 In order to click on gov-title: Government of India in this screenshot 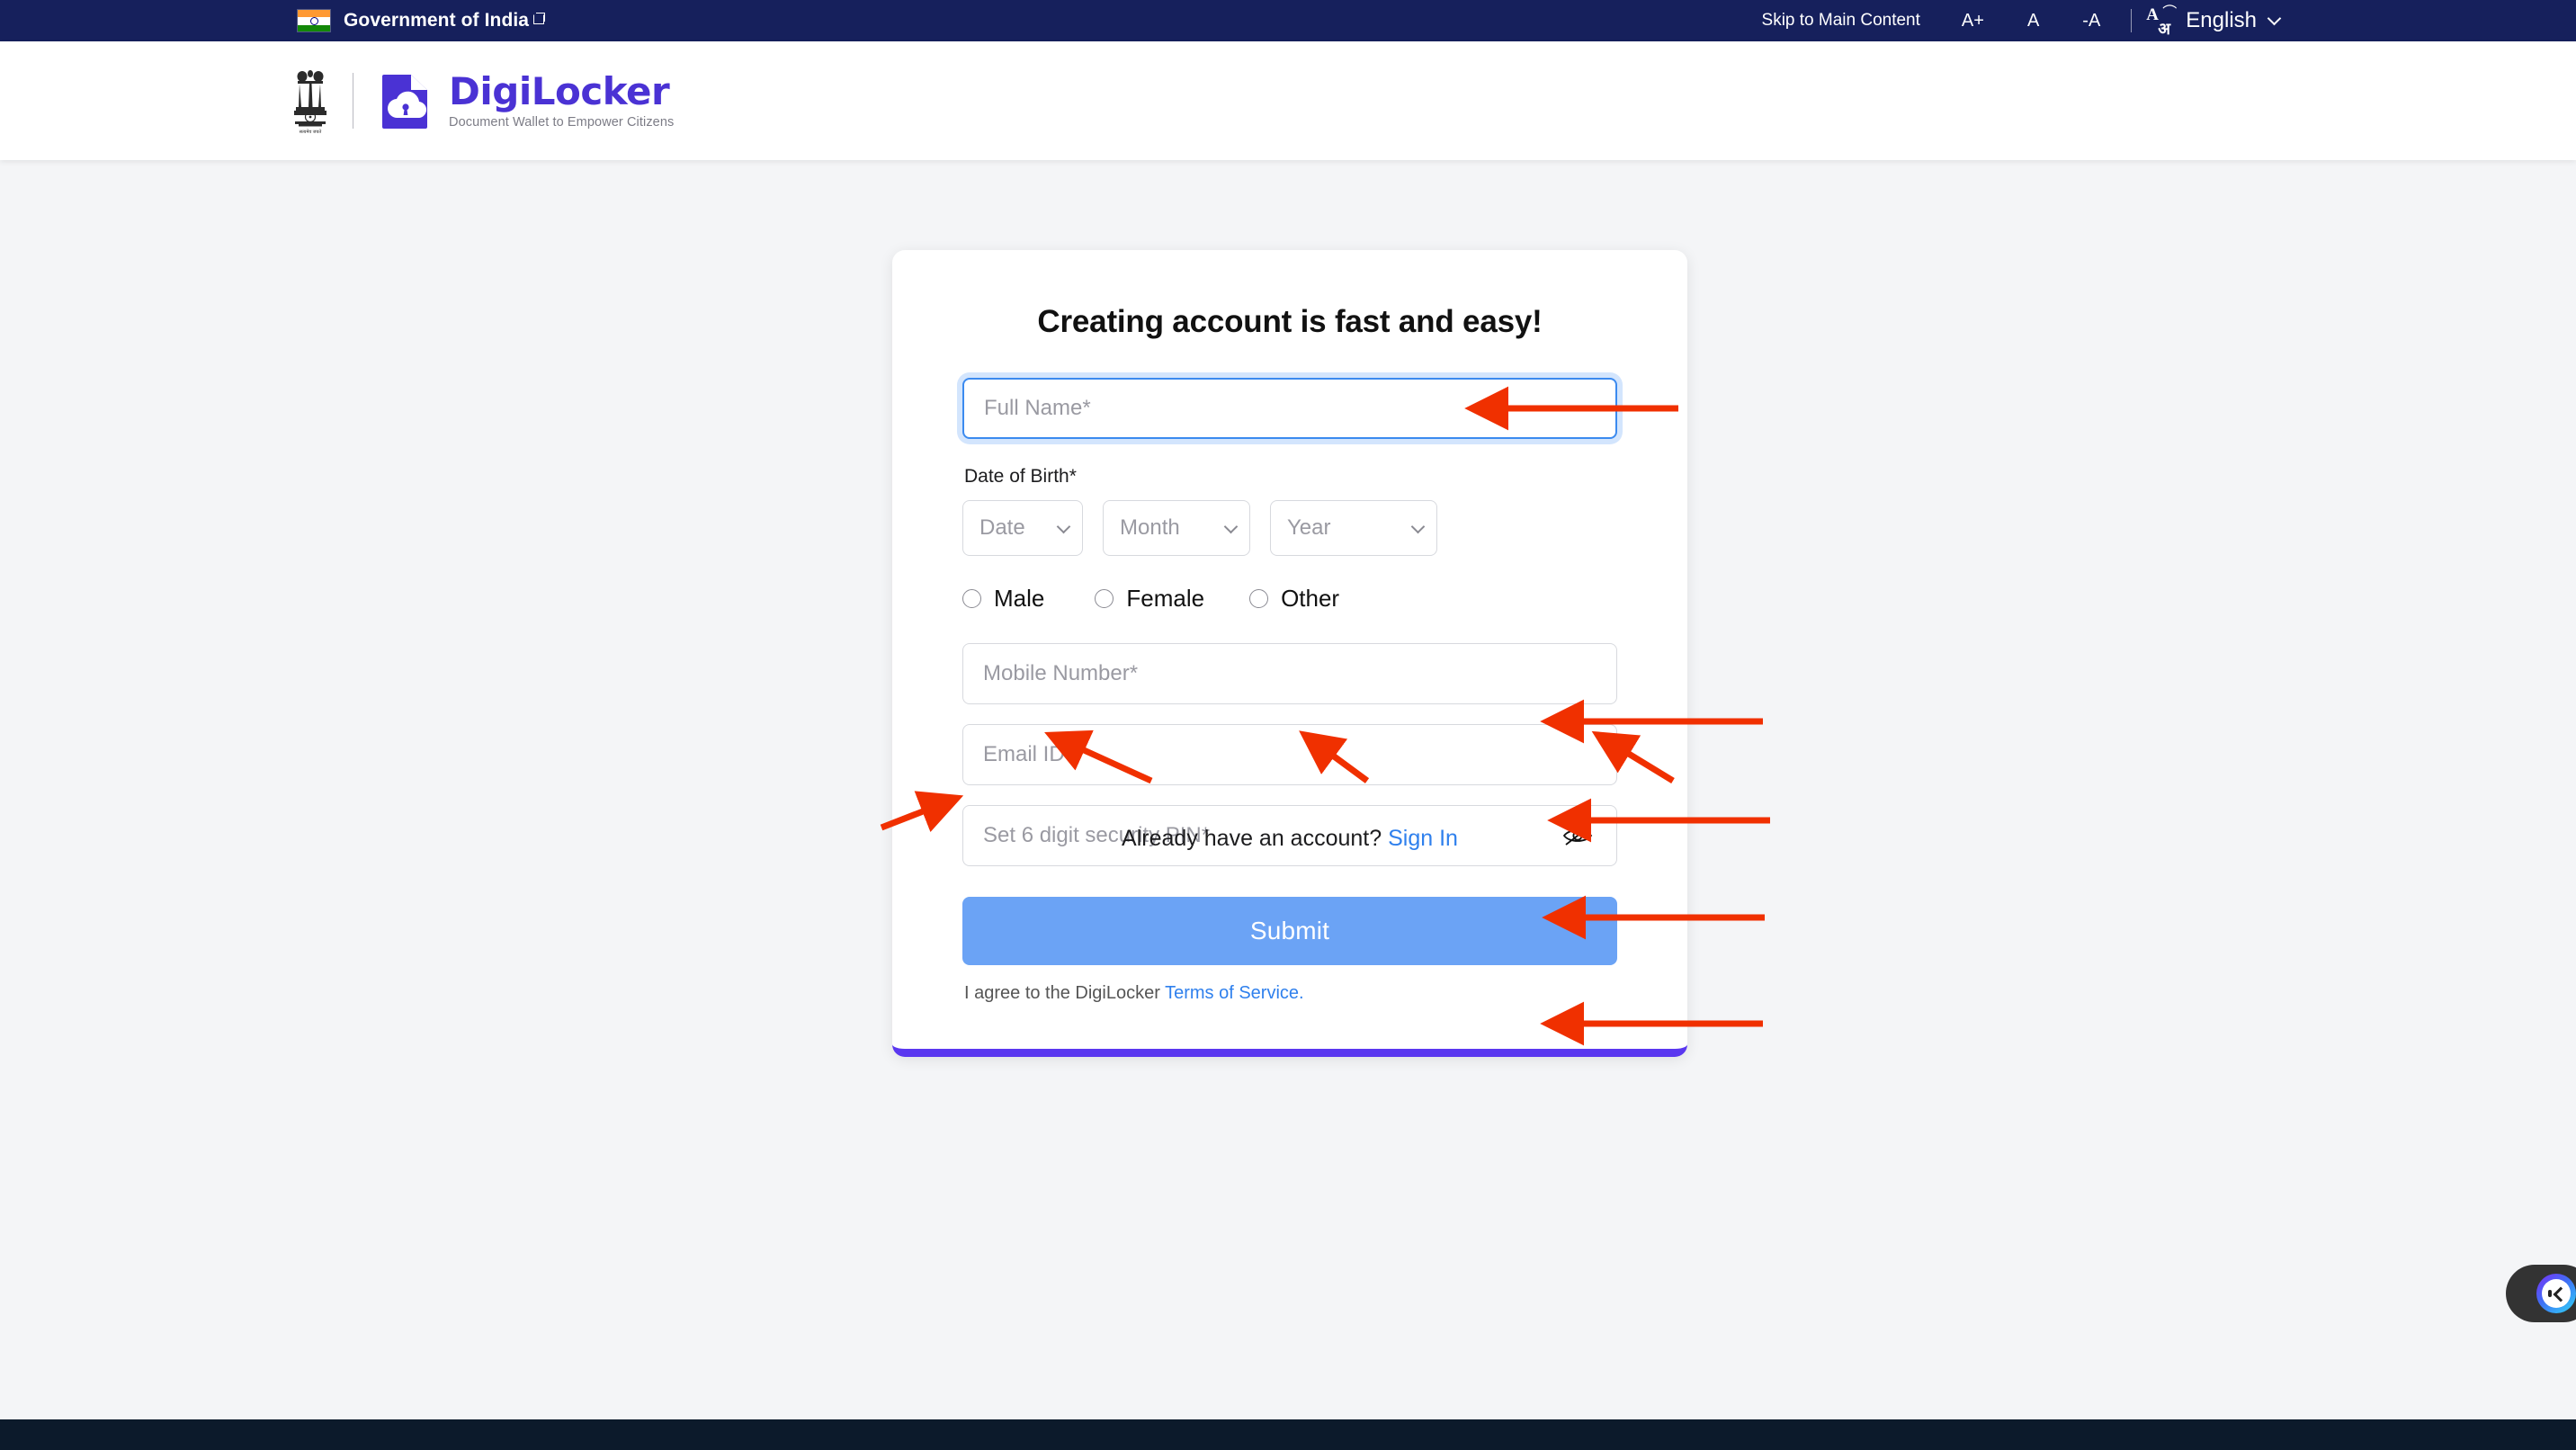, I will do `click(445, 20)`.